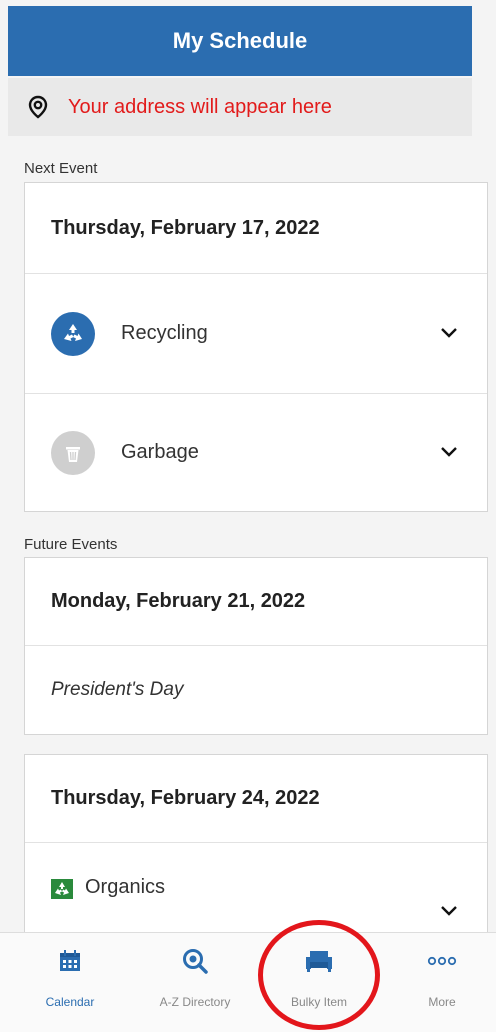 The height and width of the screenshot is (1032, 496). Describe the element at coordinates (73, 333) in the screenshot. I see `recycling-icon` at that location.